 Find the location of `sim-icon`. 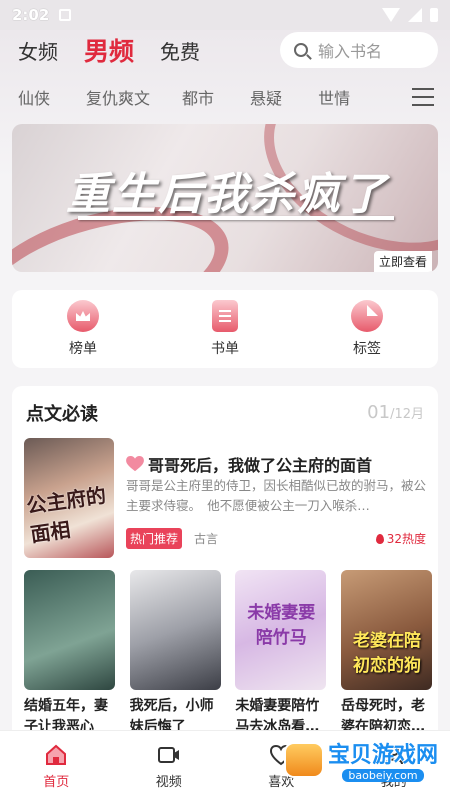

sim-icon is located at coordinates (65, 15).